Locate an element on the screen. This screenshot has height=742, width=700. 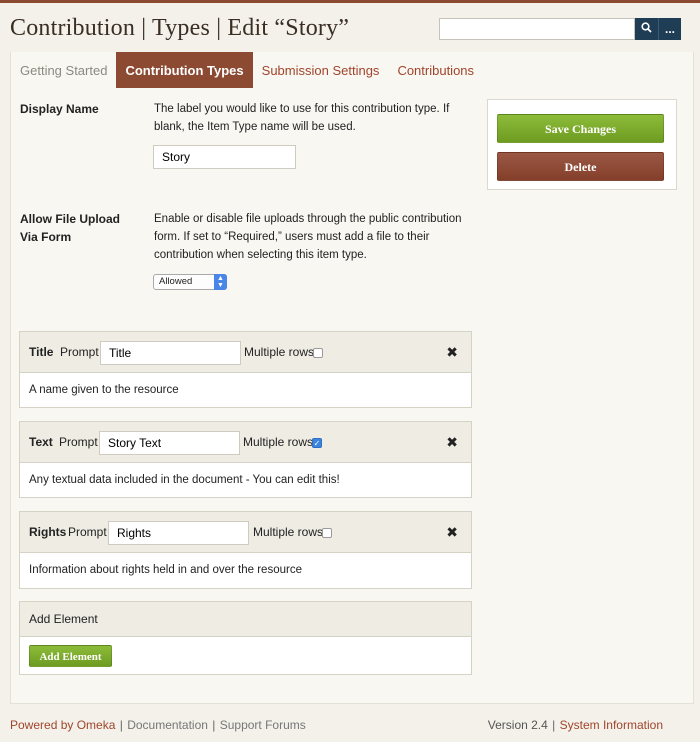
tab-getting-started: Getting Started is located at coordinates (63, 70).